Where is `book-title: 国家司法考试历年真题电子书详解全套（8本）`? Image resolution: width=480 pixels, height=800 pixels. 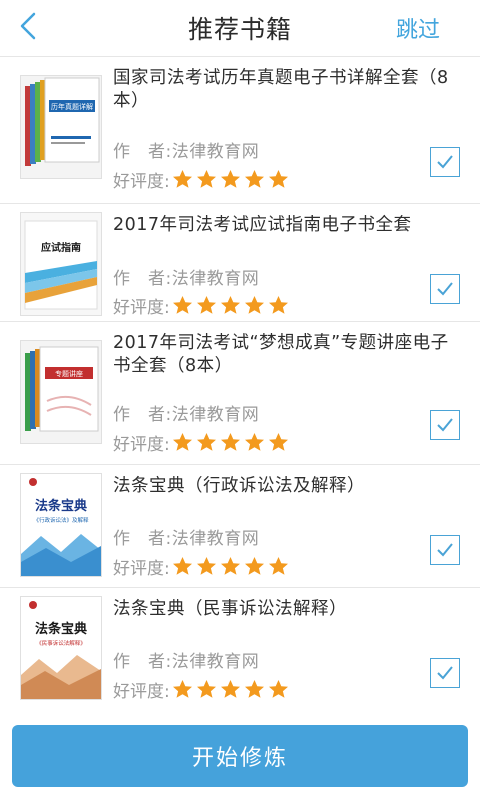 book-title: 国家司法考试历年真题电子书详解全套（8本） is located at coordinates (281, 89).